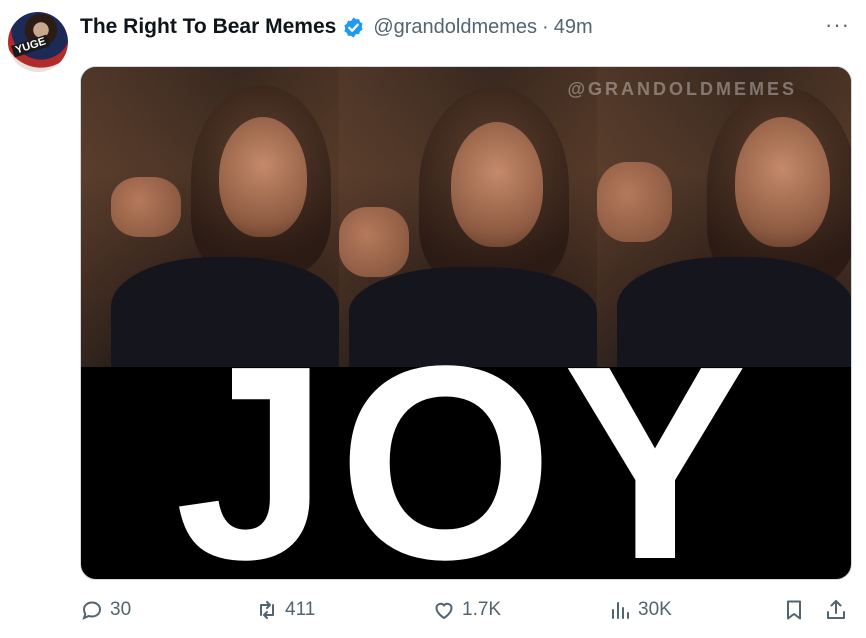 This screenshot has height=638, width=866. I want to click on repost-count: 411, so click(300, 609).